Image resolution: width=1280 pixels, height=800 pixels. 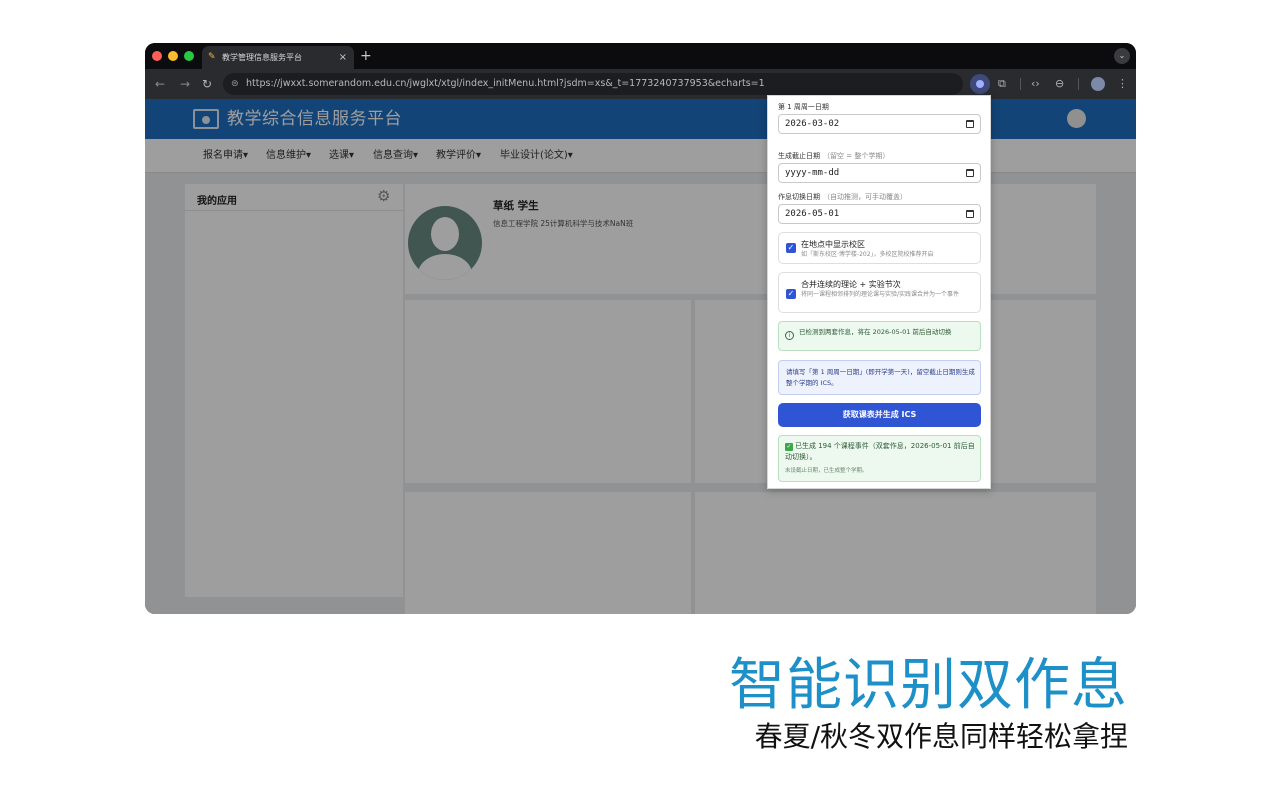 What do you see at coordinates (791, 294) in the screenshot?
I see `merge-sessions-checkbox: ✓` at bounding box center [791, 294].